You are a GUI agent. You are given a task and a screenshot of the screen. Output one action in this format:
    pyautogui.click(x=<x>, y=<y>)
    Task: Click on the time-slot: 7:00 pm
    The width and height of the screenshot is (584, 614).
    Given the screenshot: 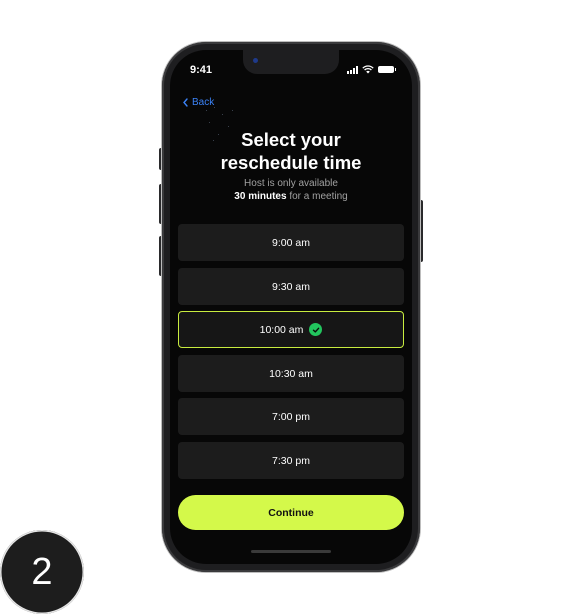 What is the action you would take?
    pyautogui.click(x=291, y=416)
    